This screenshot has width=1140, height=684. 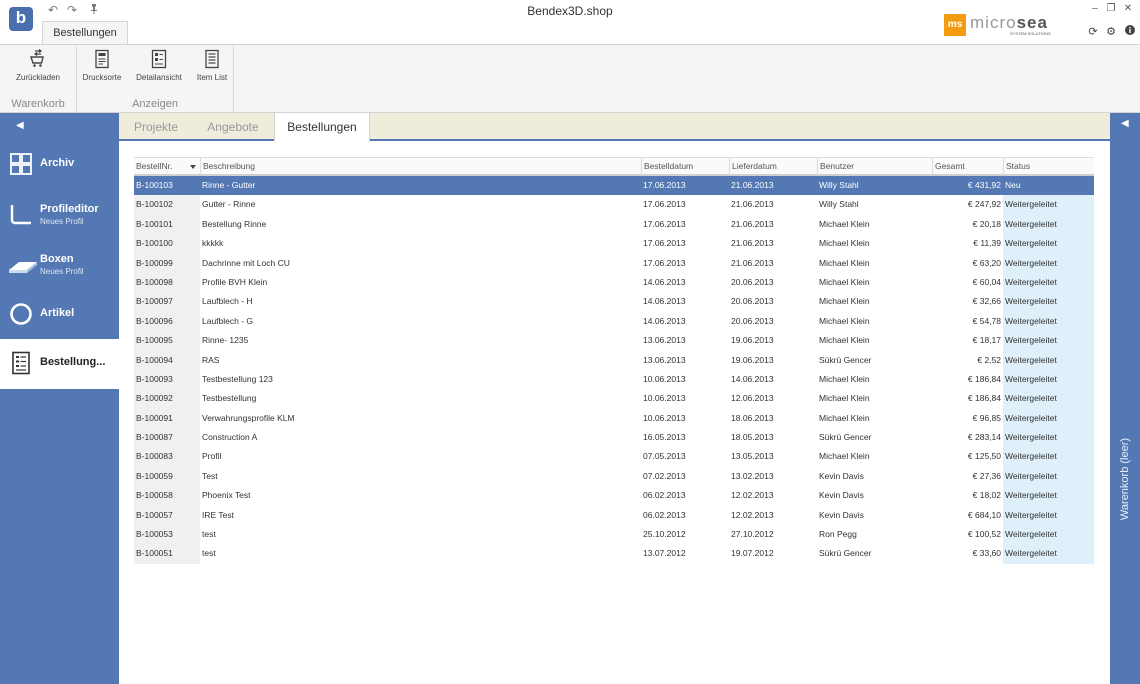 I want to click on column-header-delivery-date: Lieferdatum, so click(x=773, y=166).